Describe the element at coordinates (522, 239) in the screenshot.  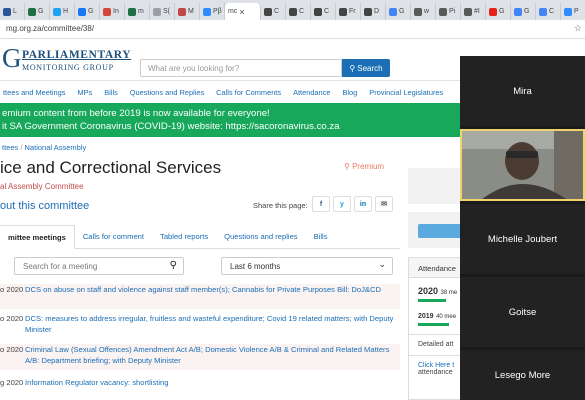
I see `participant-tile: Michelle Joubert` at that location.